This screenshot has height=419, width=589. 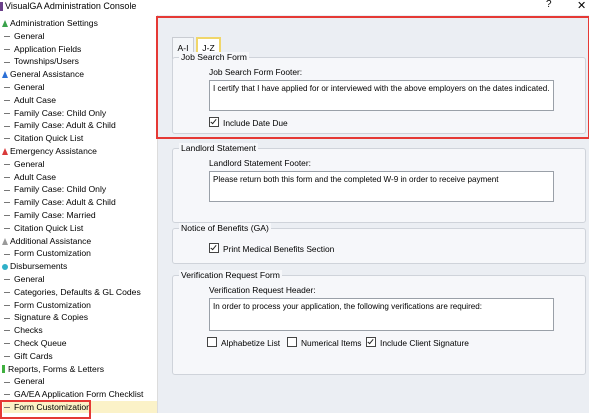 I want to click on tree-category: Disbursements, so click(x=34, y=266).